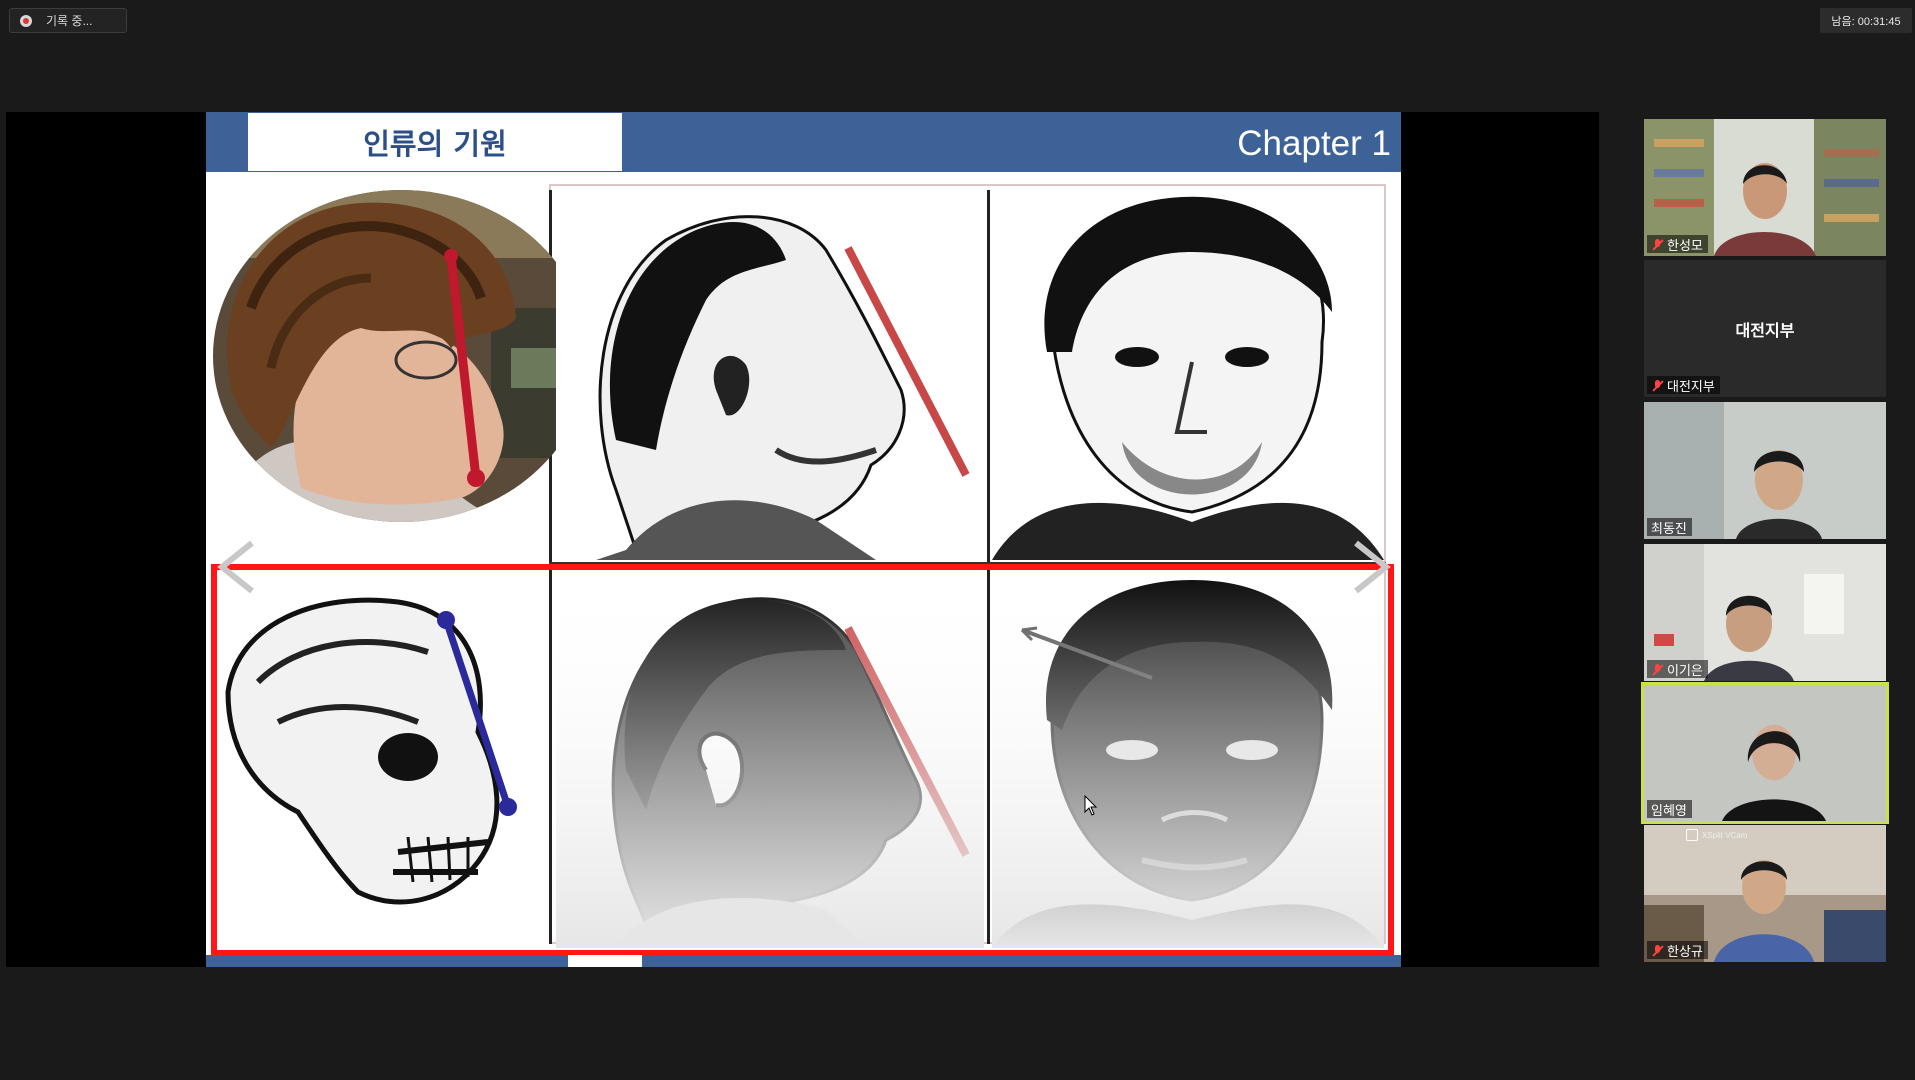 The image size is (1915, 1080). What do you see at coordinates (1188, 376) in the screenshot?
I see `front-portrait-europe` at bounding box center [1188, 376].